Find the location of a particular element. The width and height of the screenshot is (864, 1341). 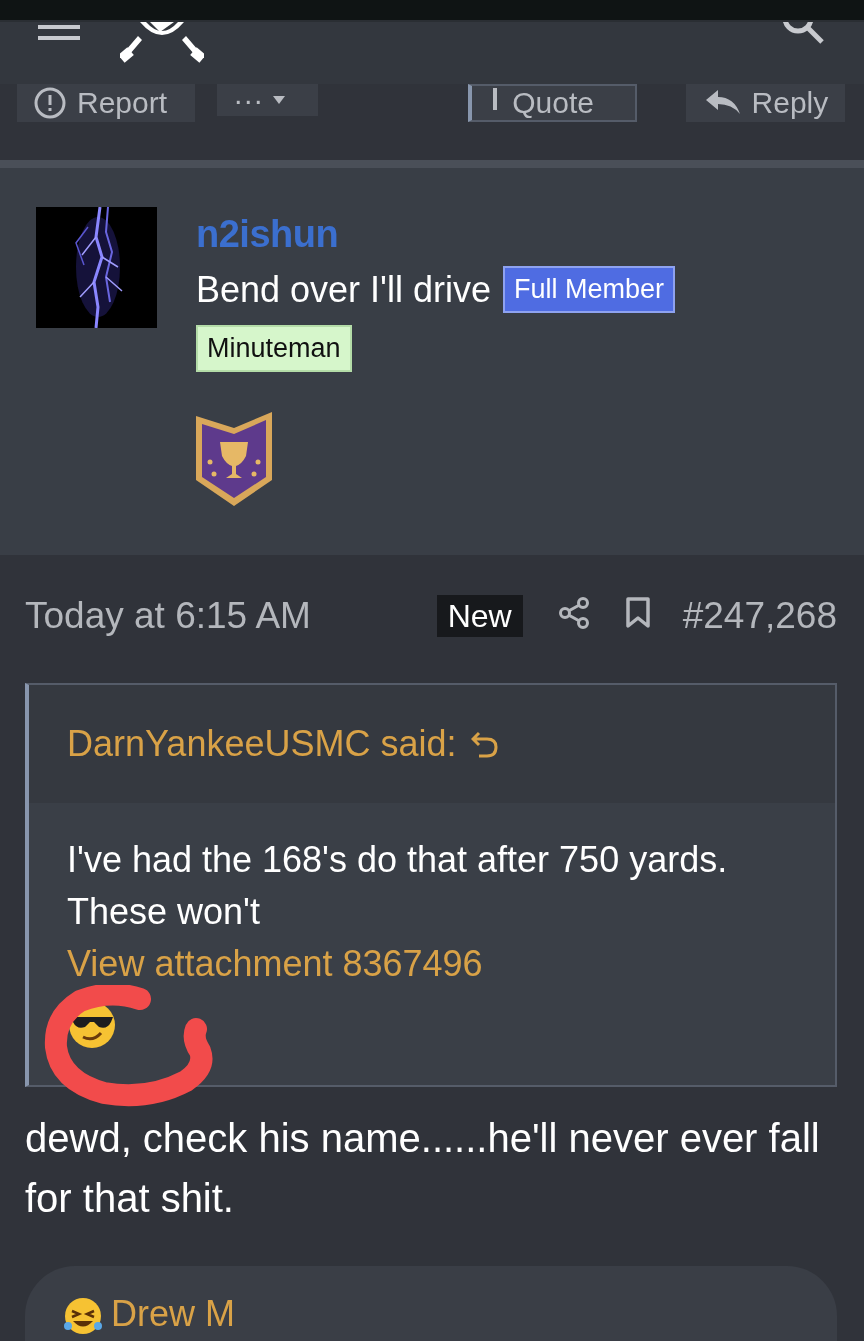

group-badge: Minuteman is located at coordinates (274, 348).